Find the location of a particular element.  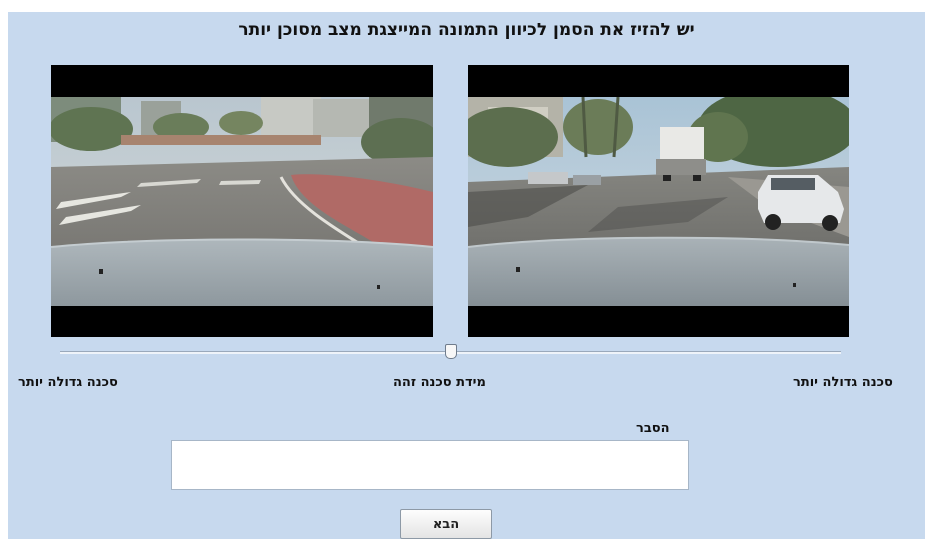

scale-label-center: מידת סכנה זהה is located at coordinates (439, 382).